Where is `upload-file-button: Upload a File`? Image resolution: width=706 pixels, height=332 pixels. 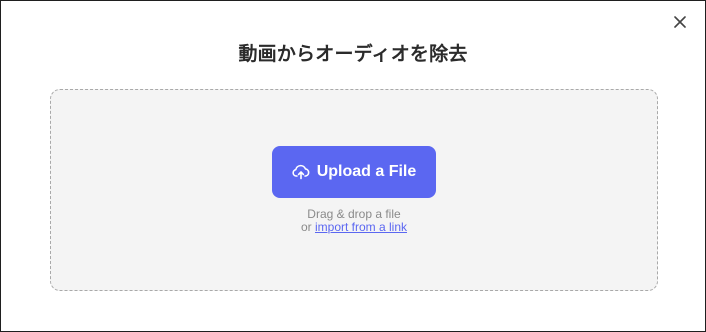 upload-file-button: Upload a File is located at coordinates (354, 172).